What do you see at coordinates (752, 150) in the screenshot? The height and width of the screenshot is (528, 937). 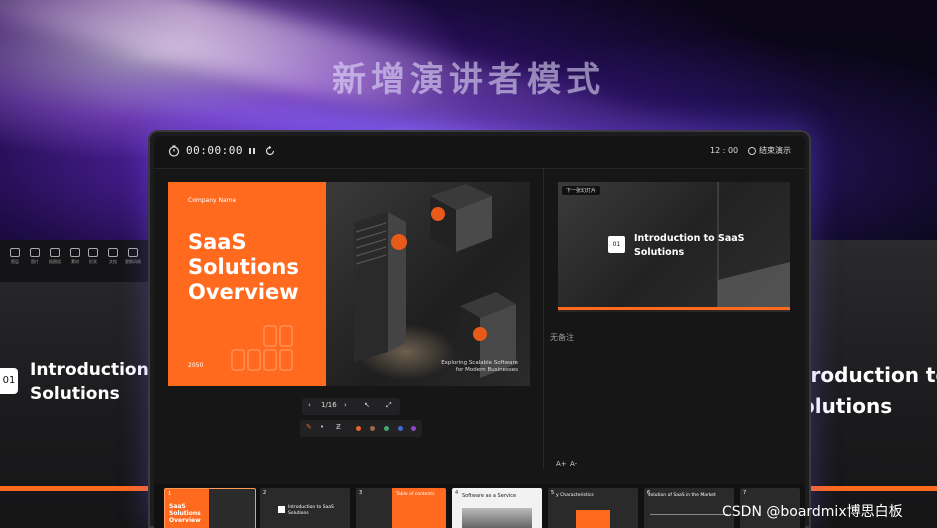 I see `stop-icon` at bounding box center [752, 150].